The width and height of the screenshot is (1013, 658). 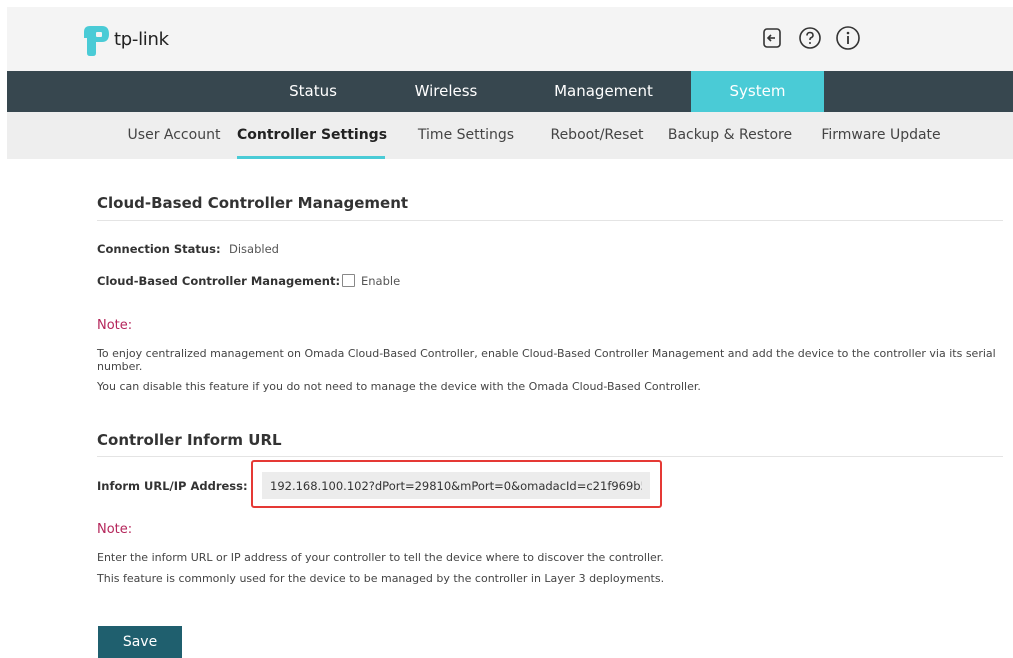 What do you see at coordinates (96, 41) in the screenshot?
I see `tp-link-logo-icon` at bounding box center [96, 41].